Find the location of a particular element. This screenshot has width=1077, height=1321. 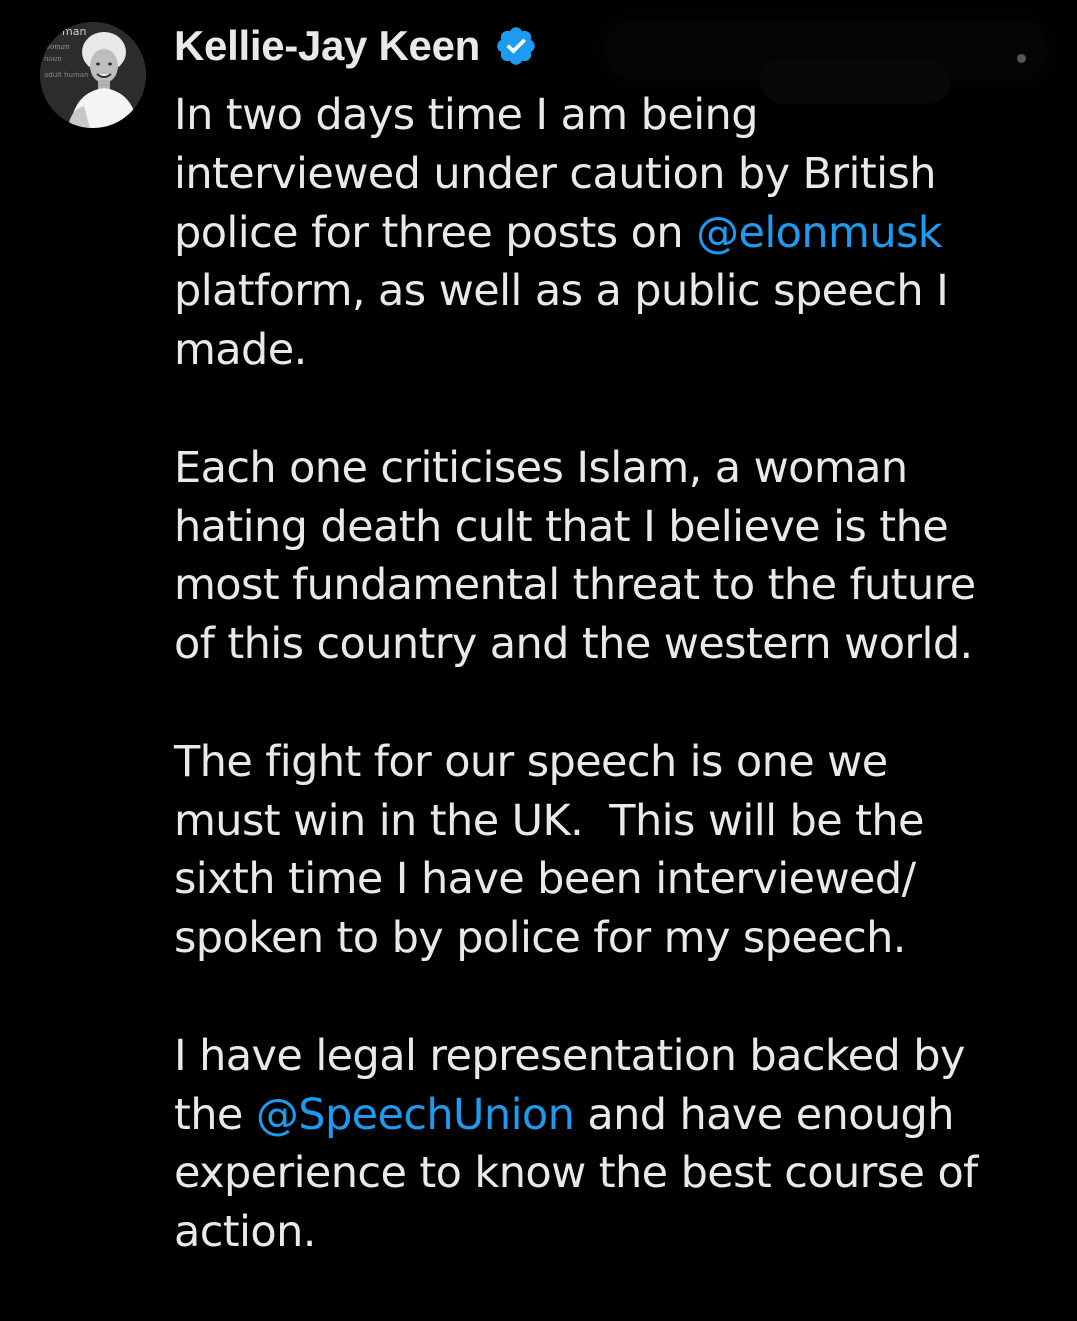

avatar-caption-1: man is located at coordinates (74, 31).